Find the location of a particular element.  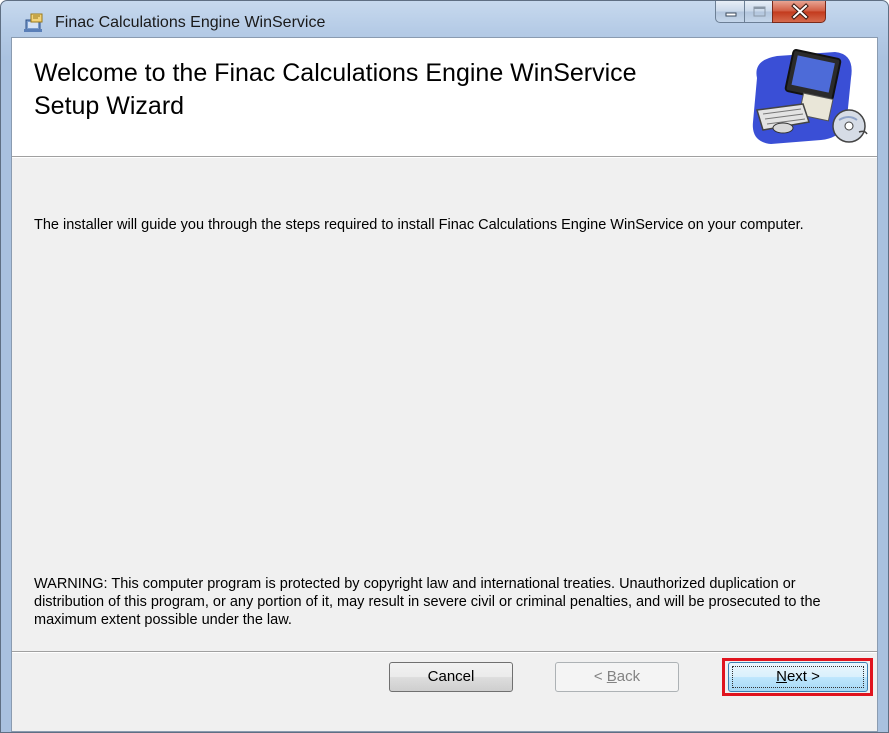

footer-divider-highlight is located at coordinates (444, 652).